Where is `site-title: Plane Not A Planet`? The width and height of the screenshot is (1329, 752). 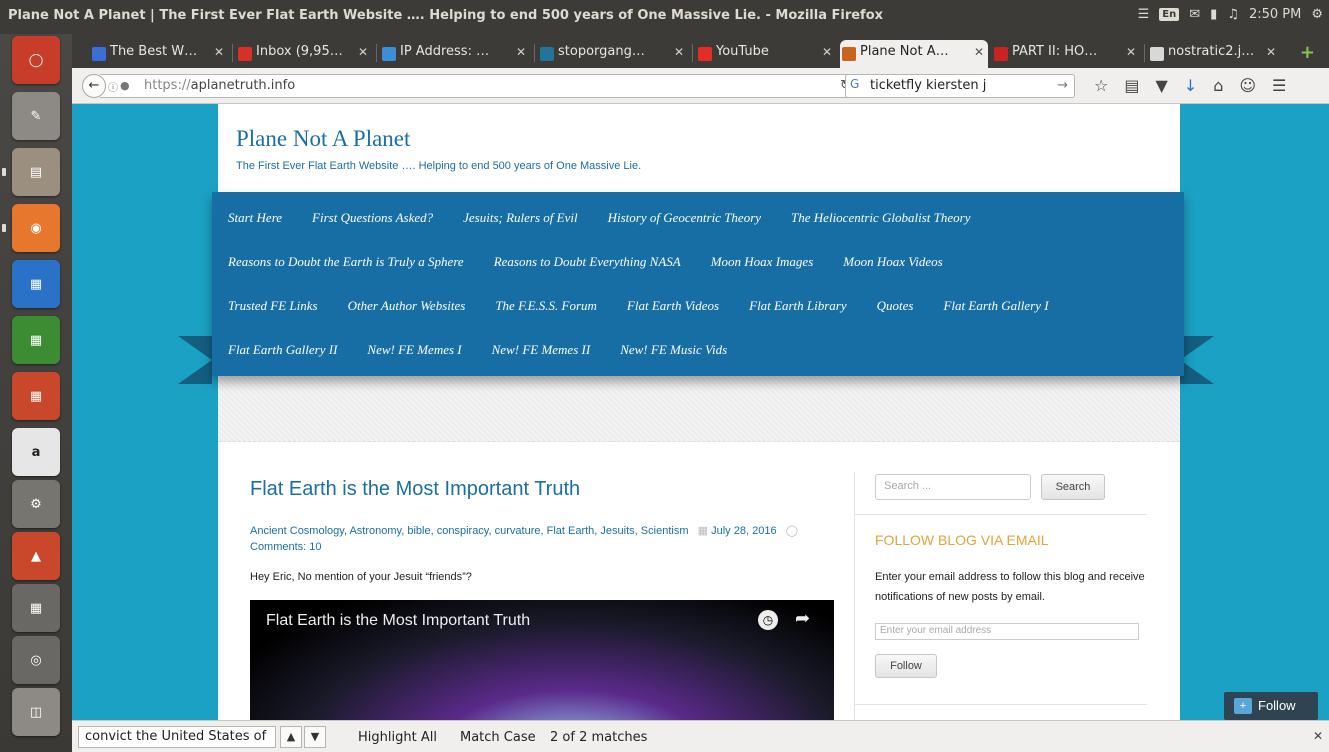 site-title: Plane Not A Planet is located at coordinates (323, 139).